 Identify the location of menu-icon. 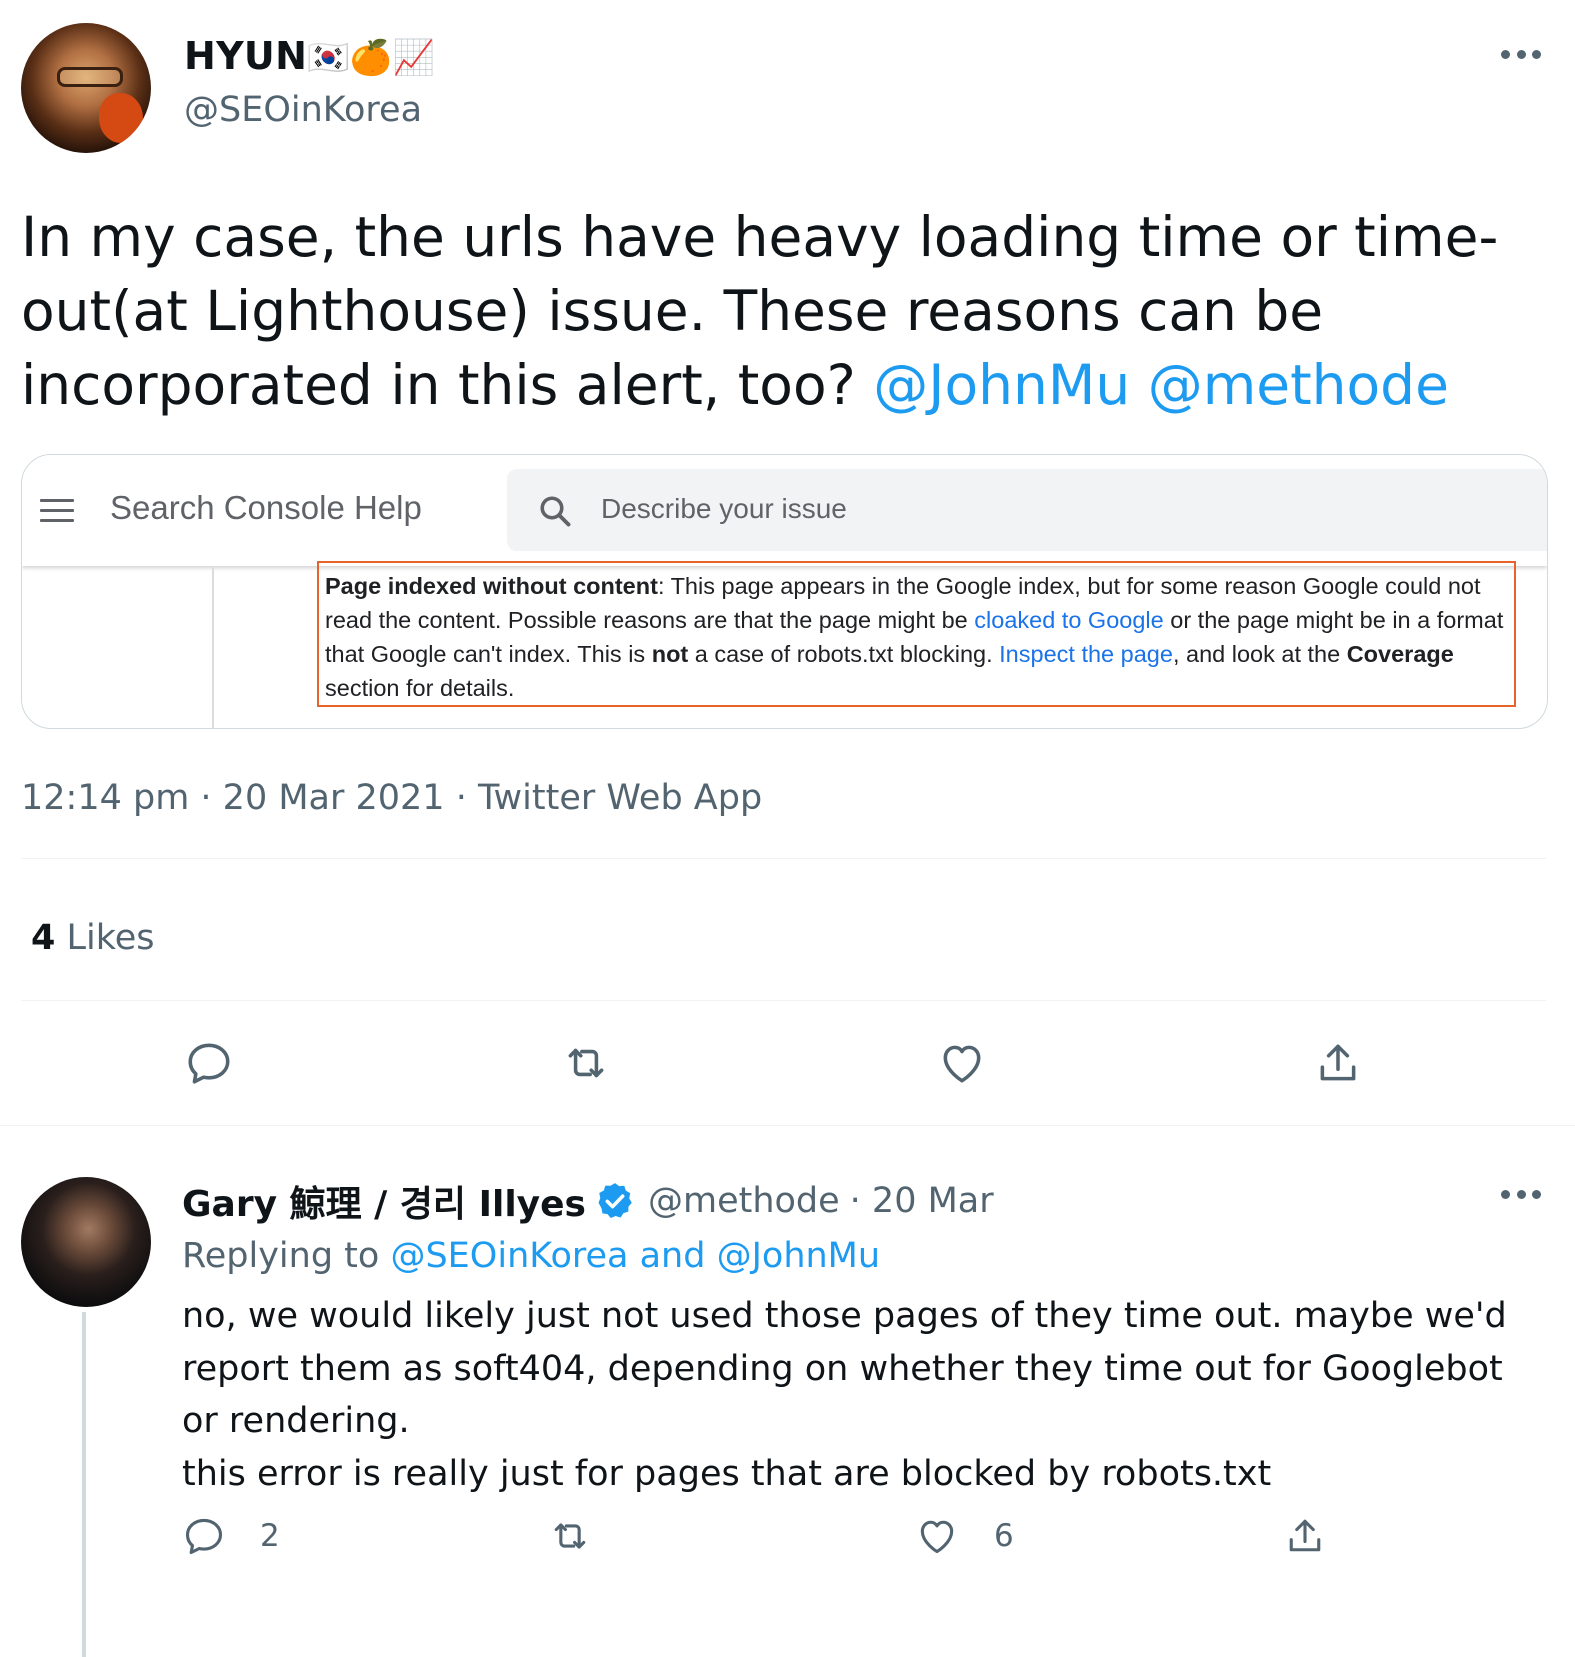
(57, 511).